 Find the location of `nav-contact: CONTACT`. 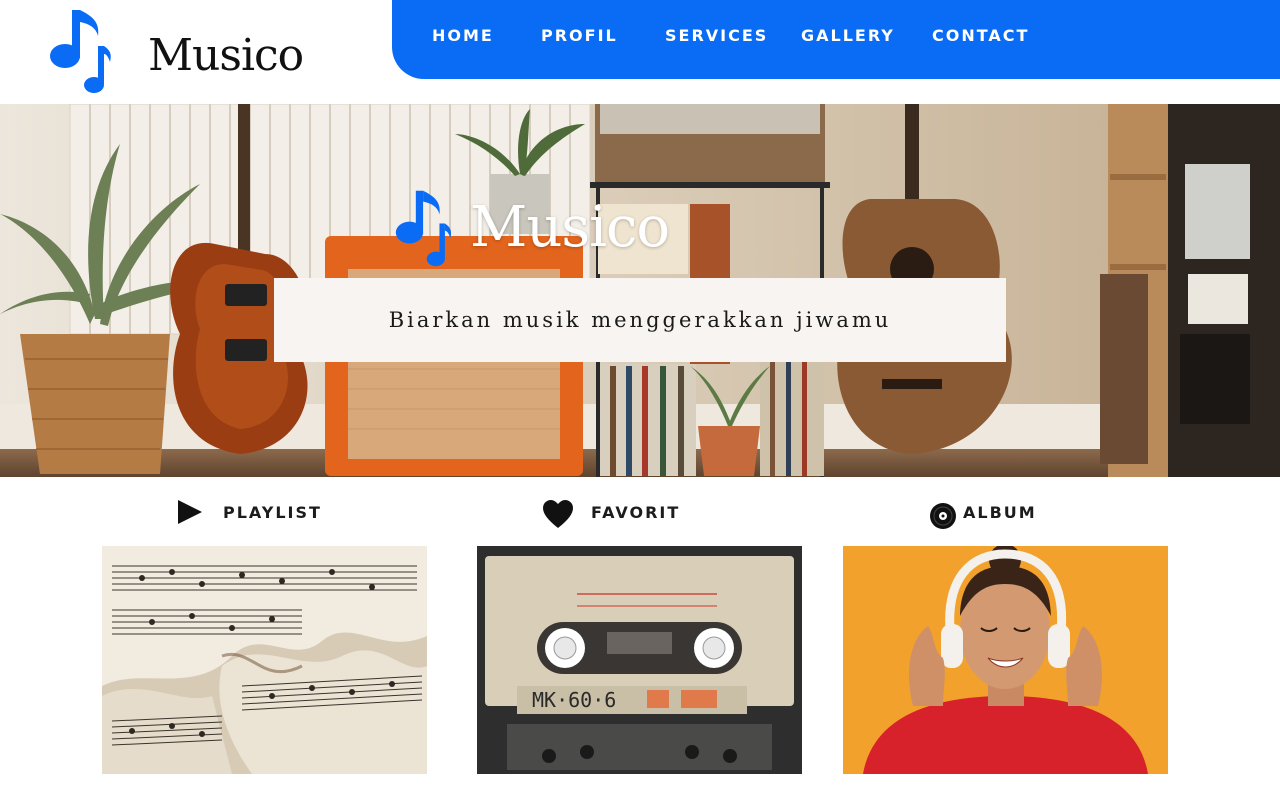

nav-contact: CONTACT is located at coordinates (980, 36).